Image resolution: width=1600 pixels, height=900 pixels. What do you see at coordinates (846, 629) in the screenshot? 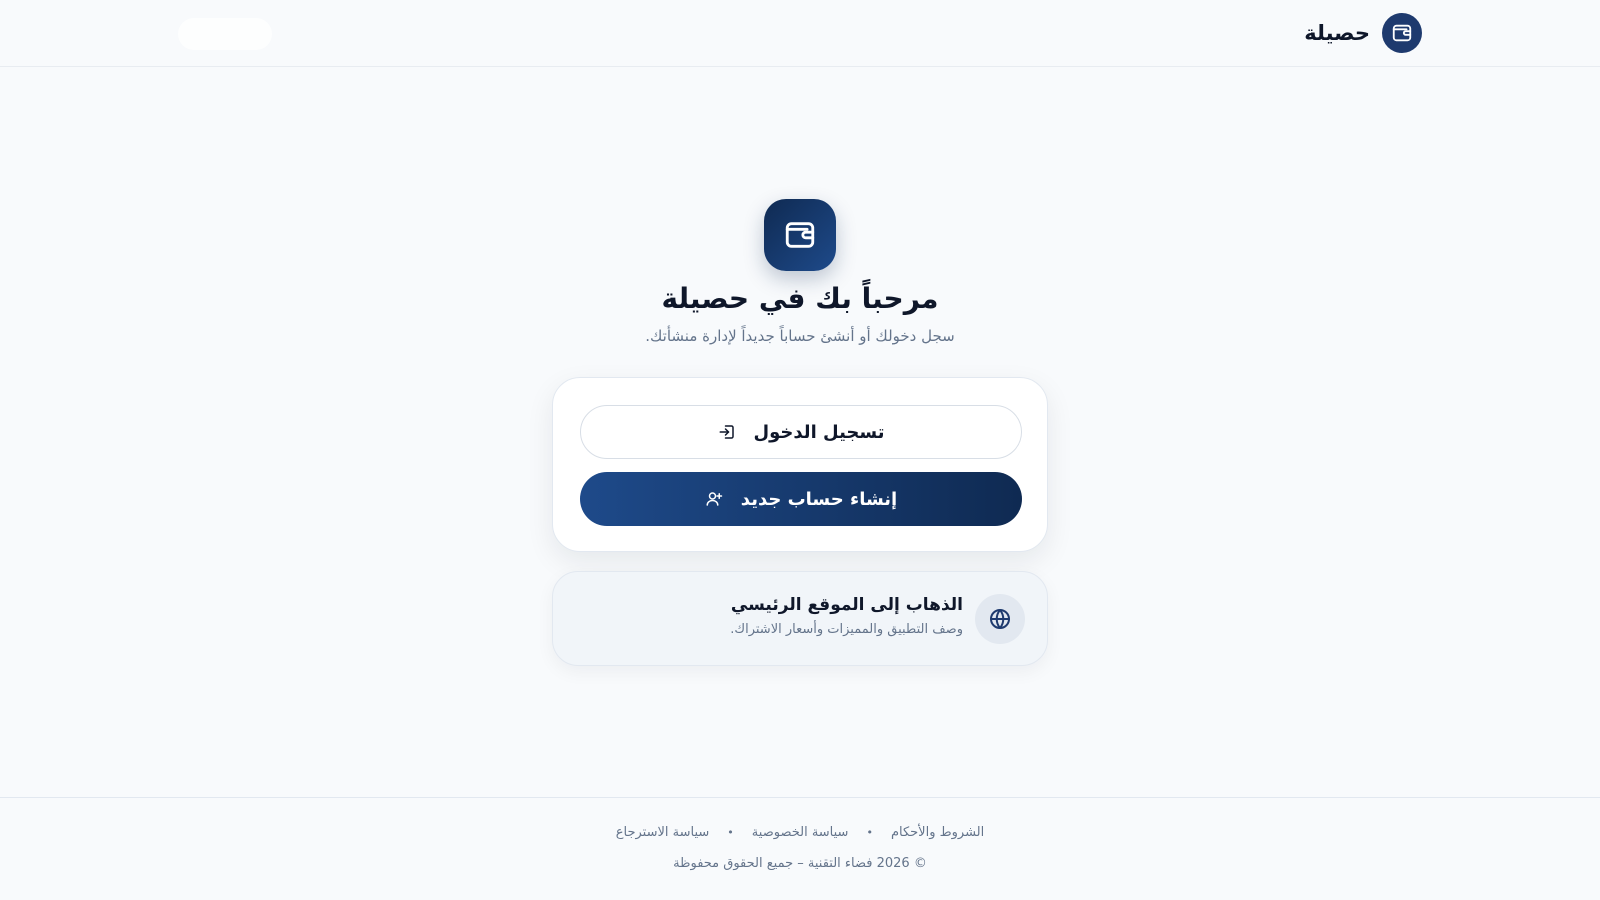
I see `main-website-description: وصف التطبيق والمميزات وأسعار الاشتراك.` at bounding box center [846, 629].